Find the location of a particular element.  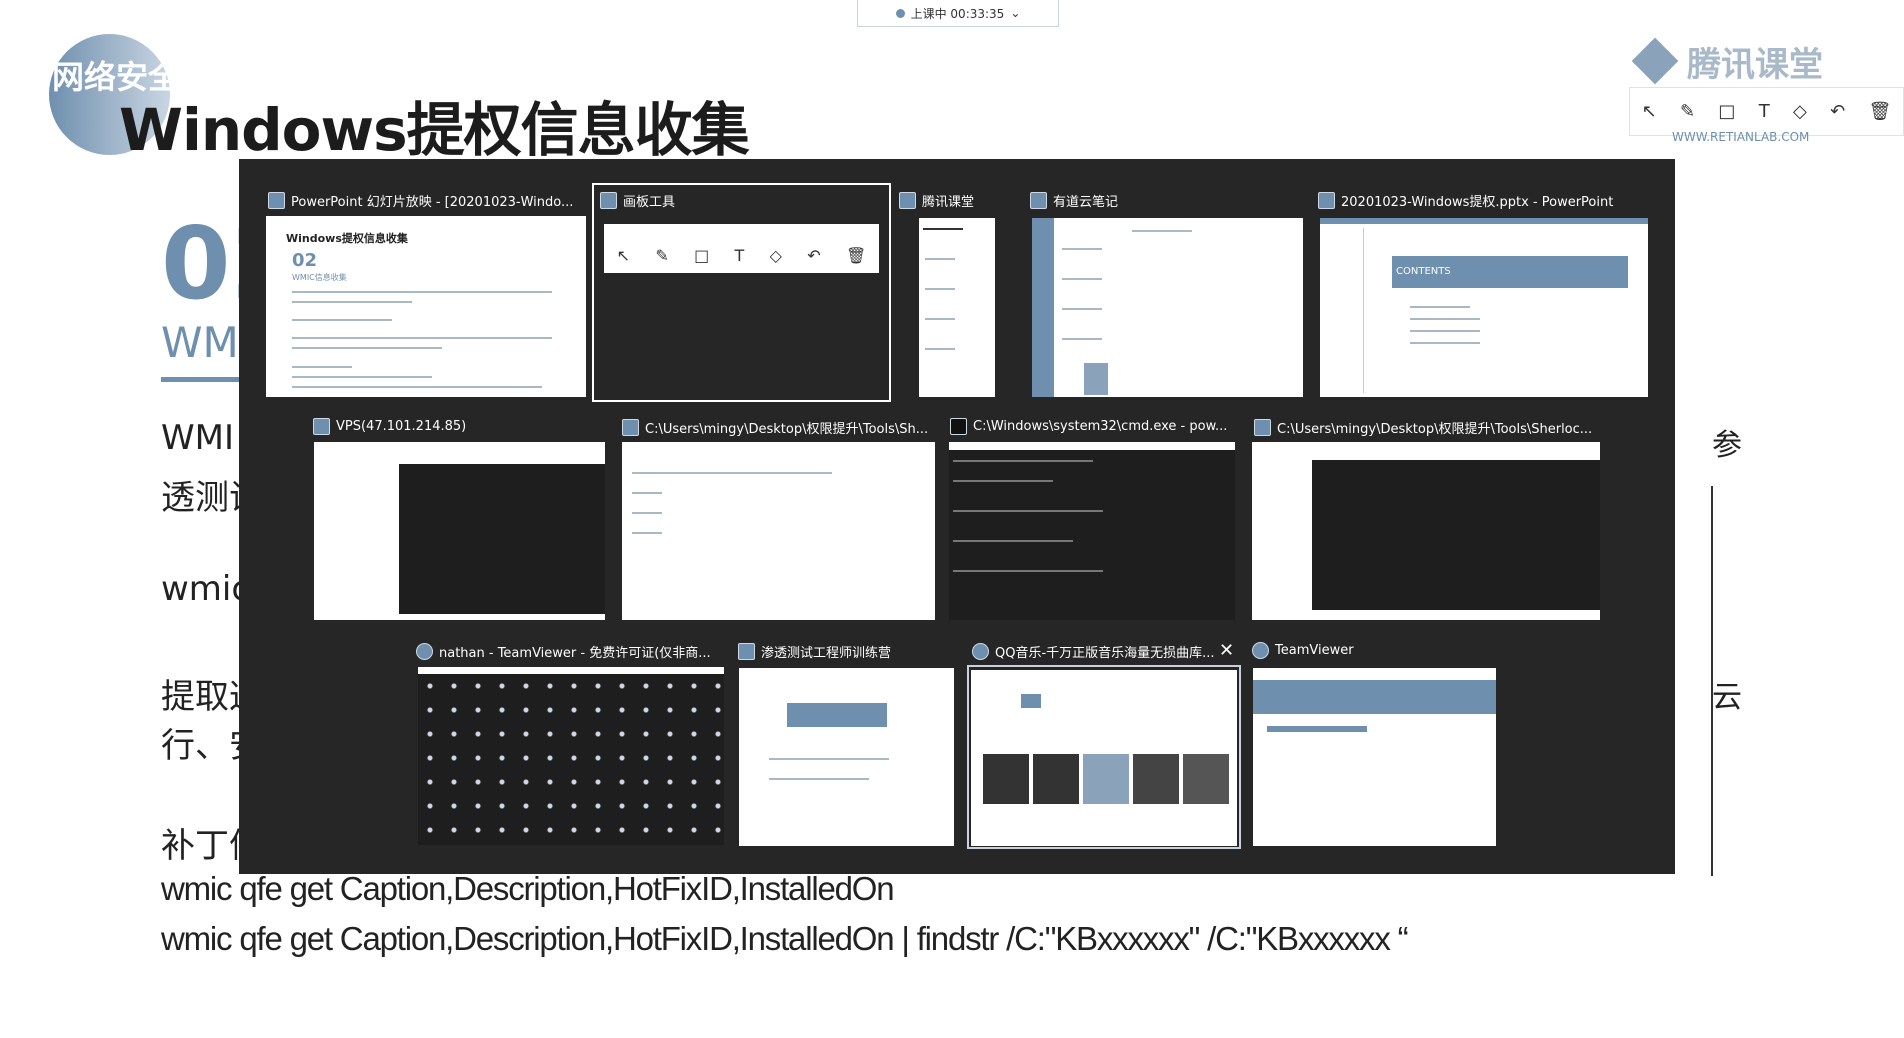

slide-right-char: 参 is located at coordinates (1727, 445).